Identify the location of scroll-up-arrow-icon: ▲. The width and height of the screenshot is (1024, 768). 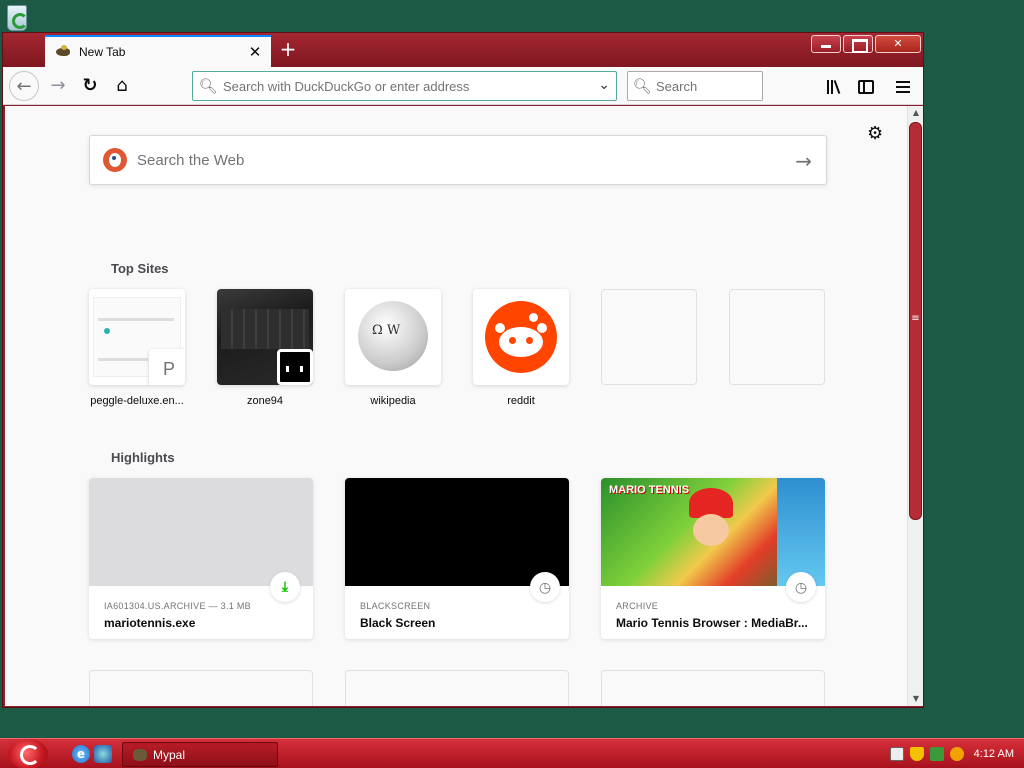
(916, 113).